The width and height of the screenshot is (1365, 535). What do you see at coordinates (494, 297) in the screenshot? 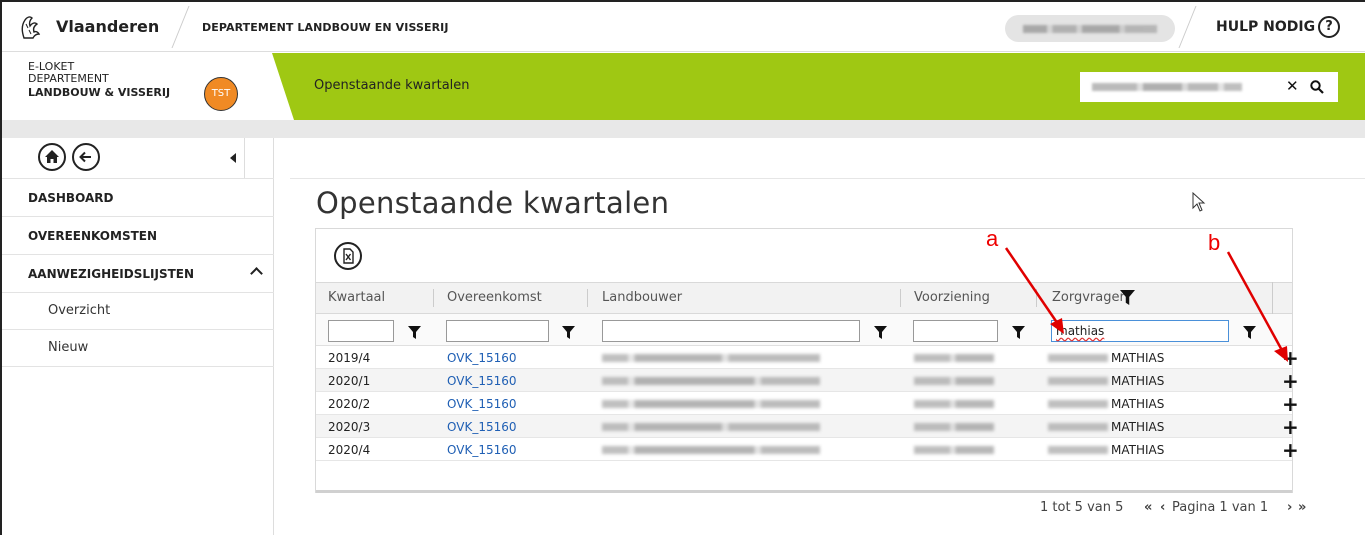
I see `column-header-overeenkomst: Overeenkomst` at bounding box center [494, 297].